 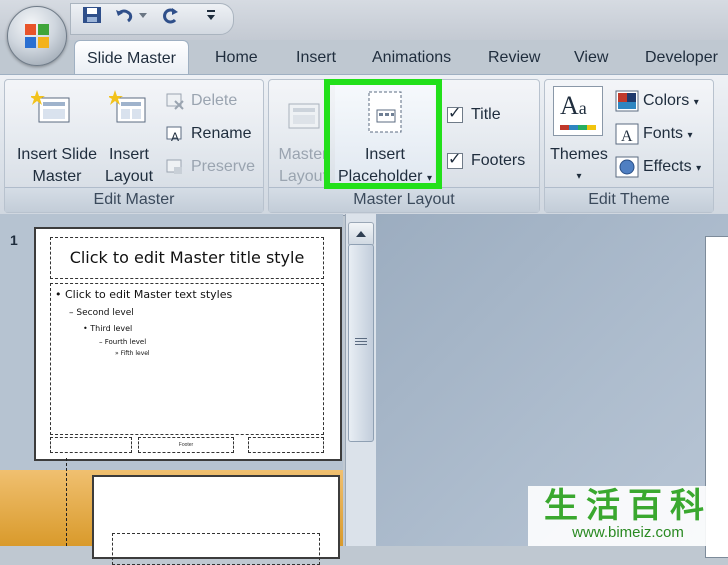 What do you see at coordinates (211, 15) in the screenshot?
I see `customize-toolbar-icon` at bounding box center [211, 15].